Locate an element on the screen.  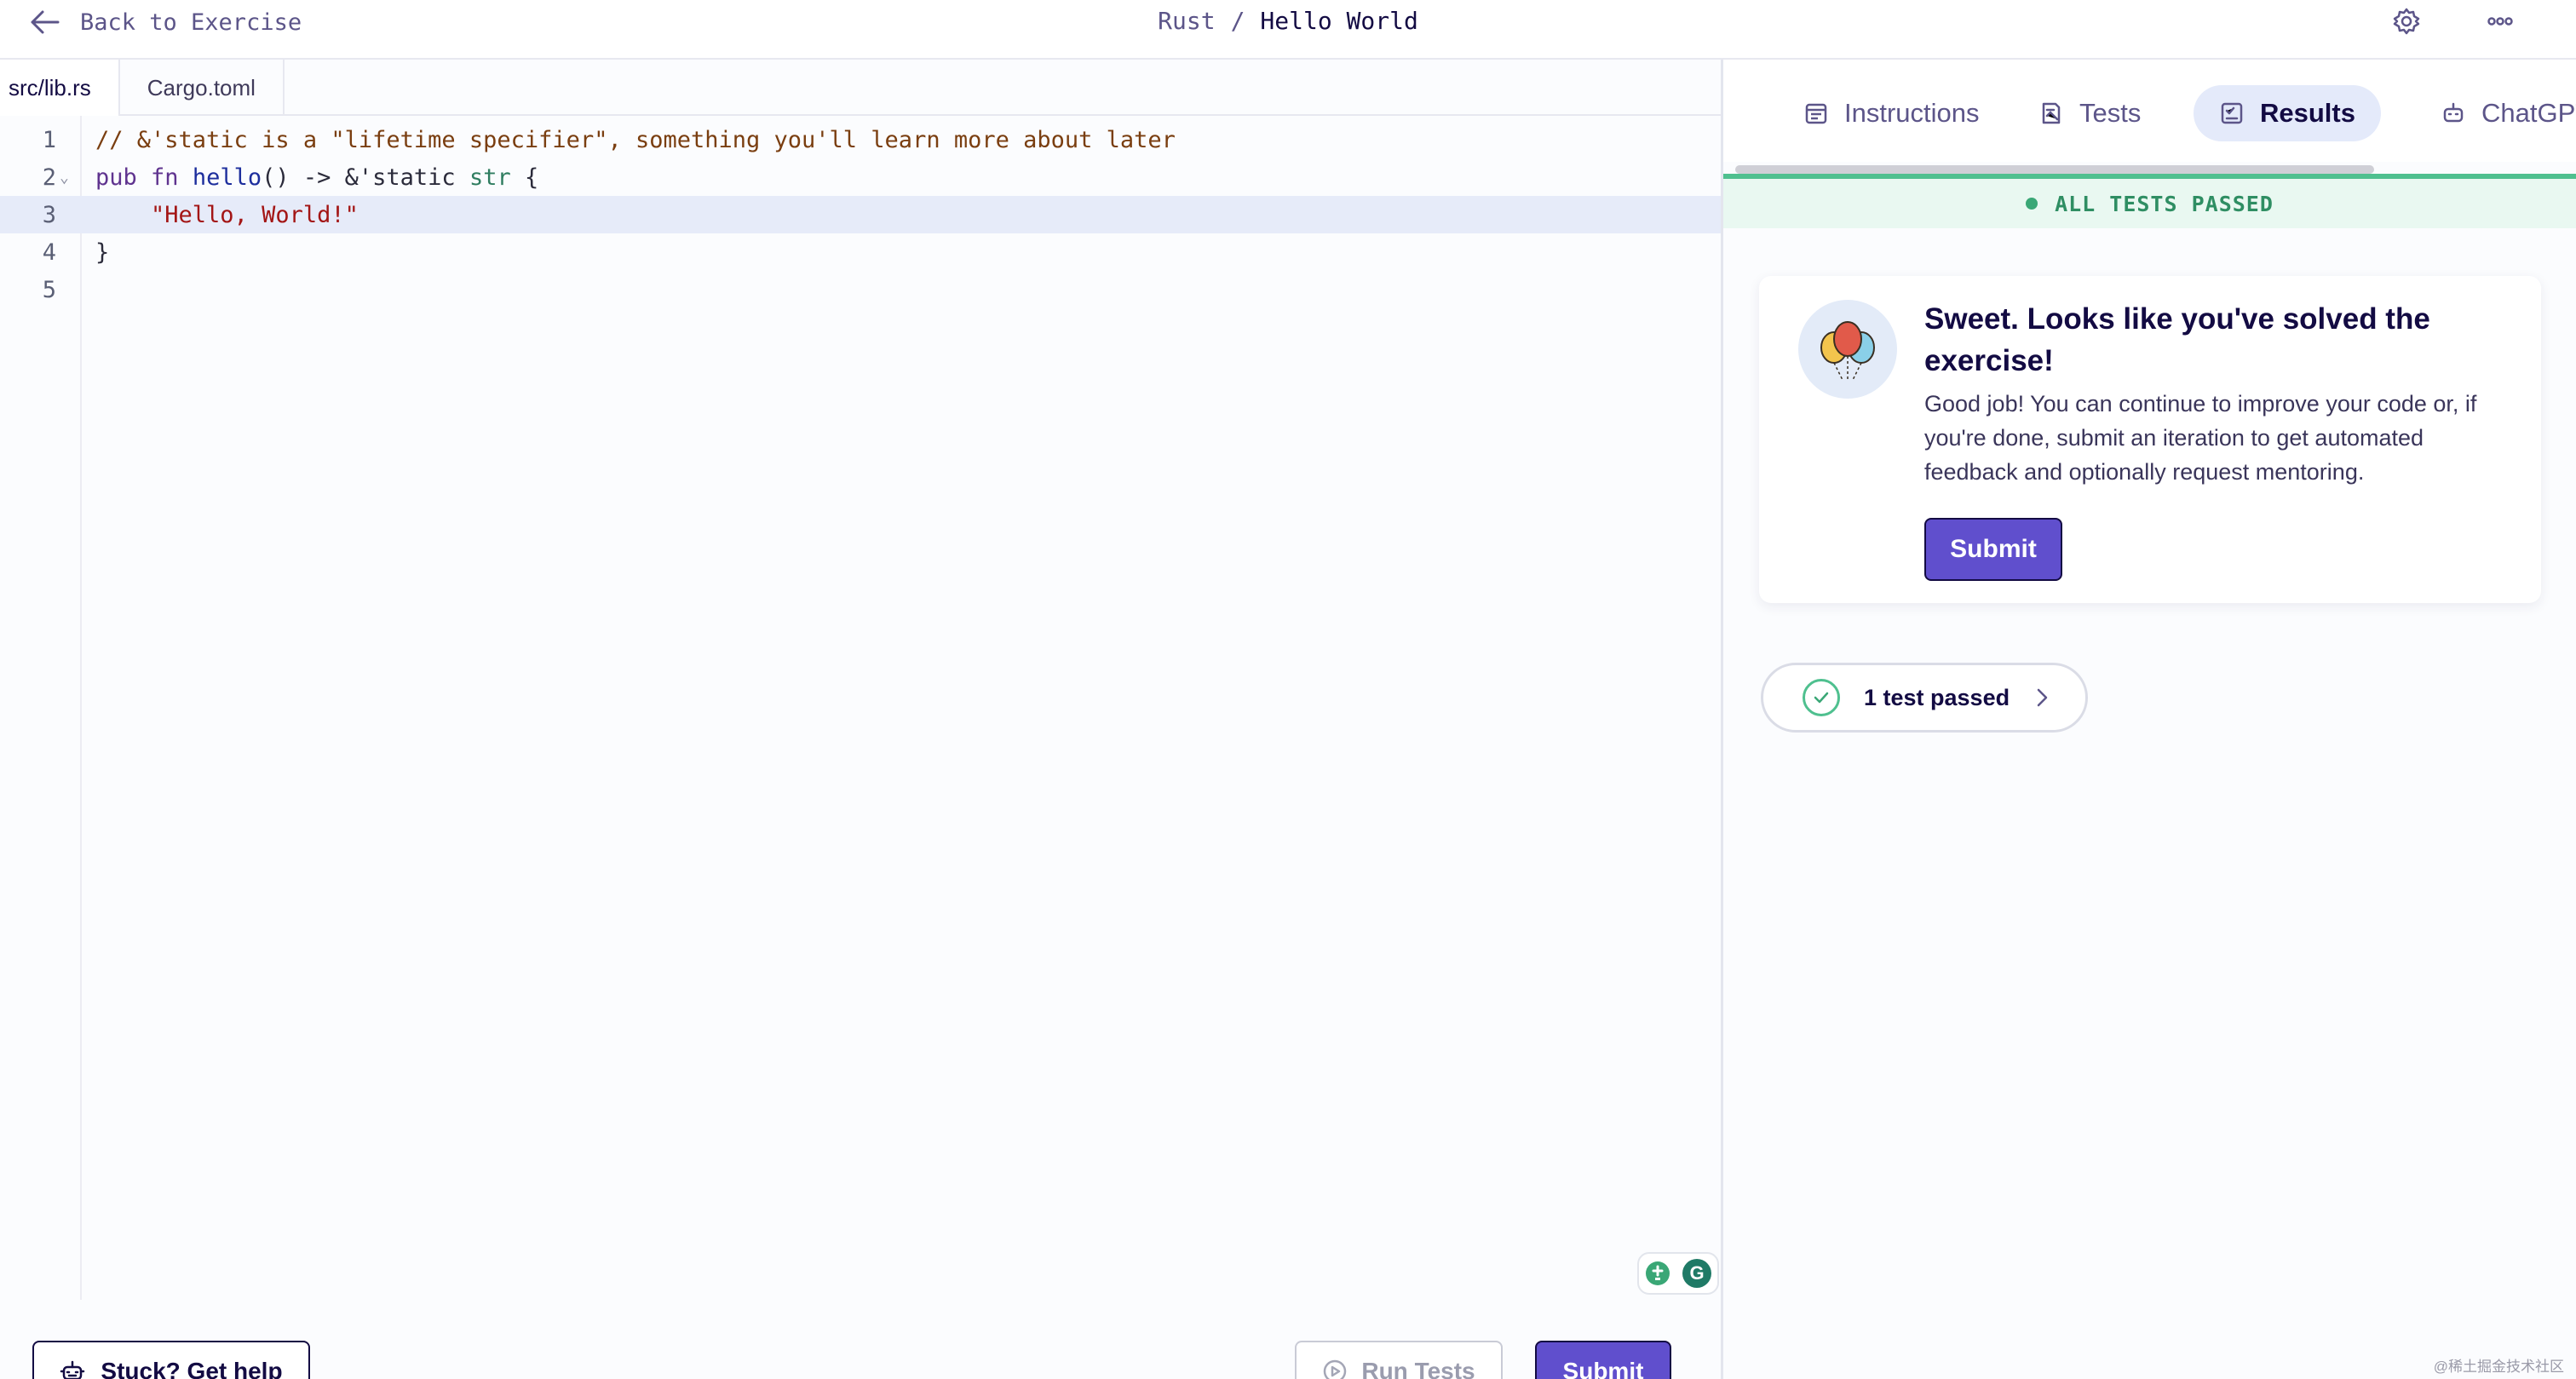
tab-chatgpt: ChatGPT is located at coordinates (2496, 113).